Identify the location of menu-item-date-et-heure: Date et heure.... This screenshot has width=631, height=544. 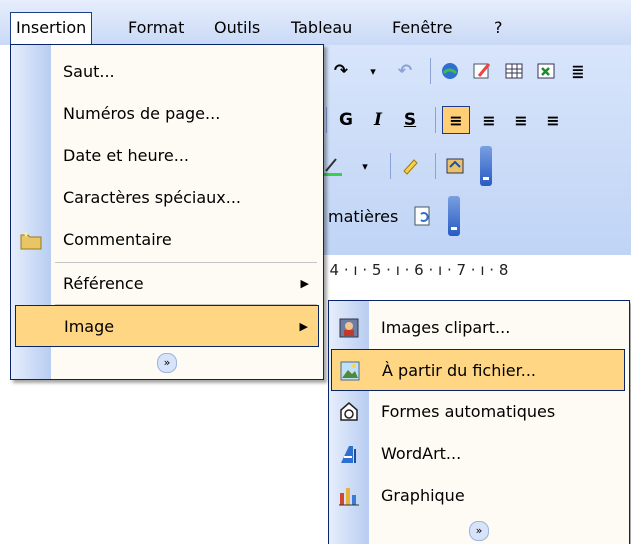
(167, 156).